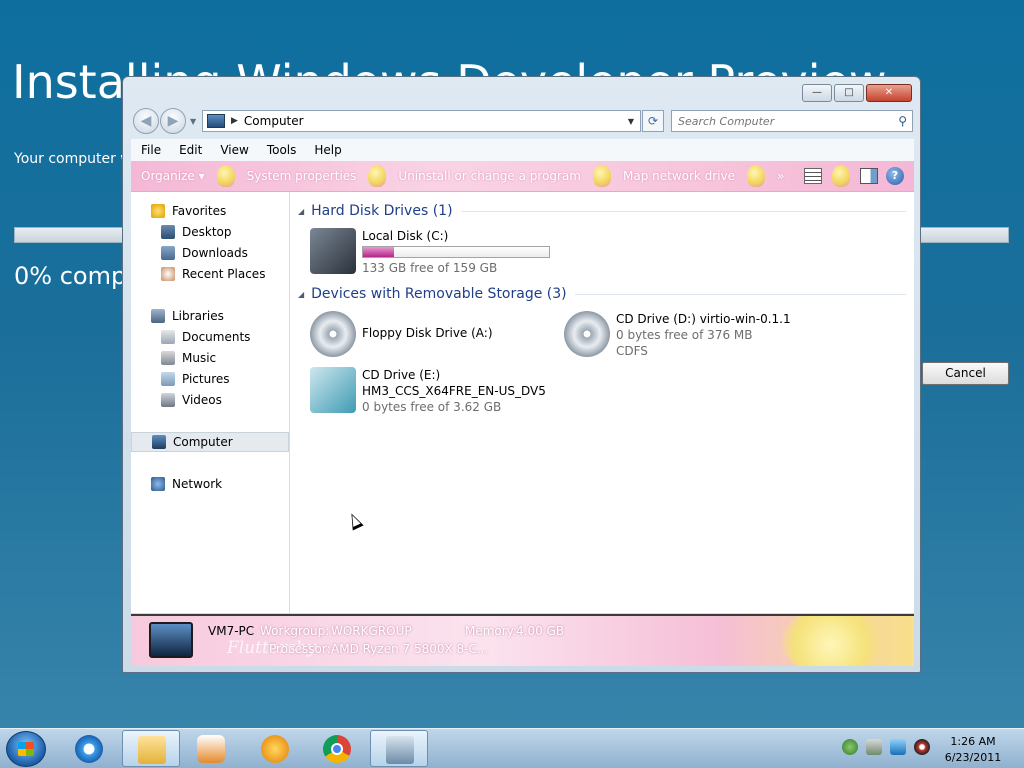  What do you see at coordinates (817, 93) in the screenshot?
I see `minimize-button: —` at bounding box center [817, 93].